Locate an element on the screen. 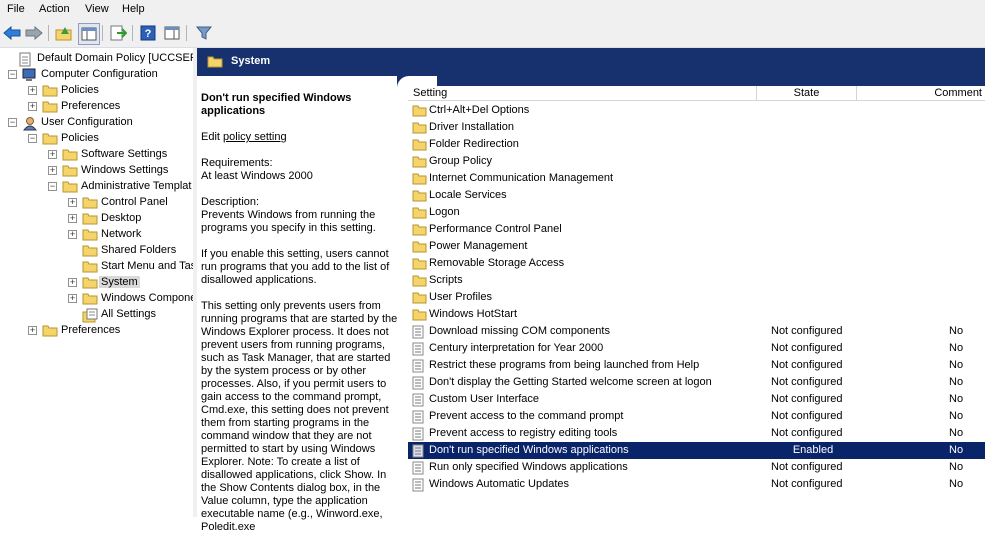 Image resolution: width=985 pixels, height=547 pixels. help-icon: ? is located at coordinates (148, 33).